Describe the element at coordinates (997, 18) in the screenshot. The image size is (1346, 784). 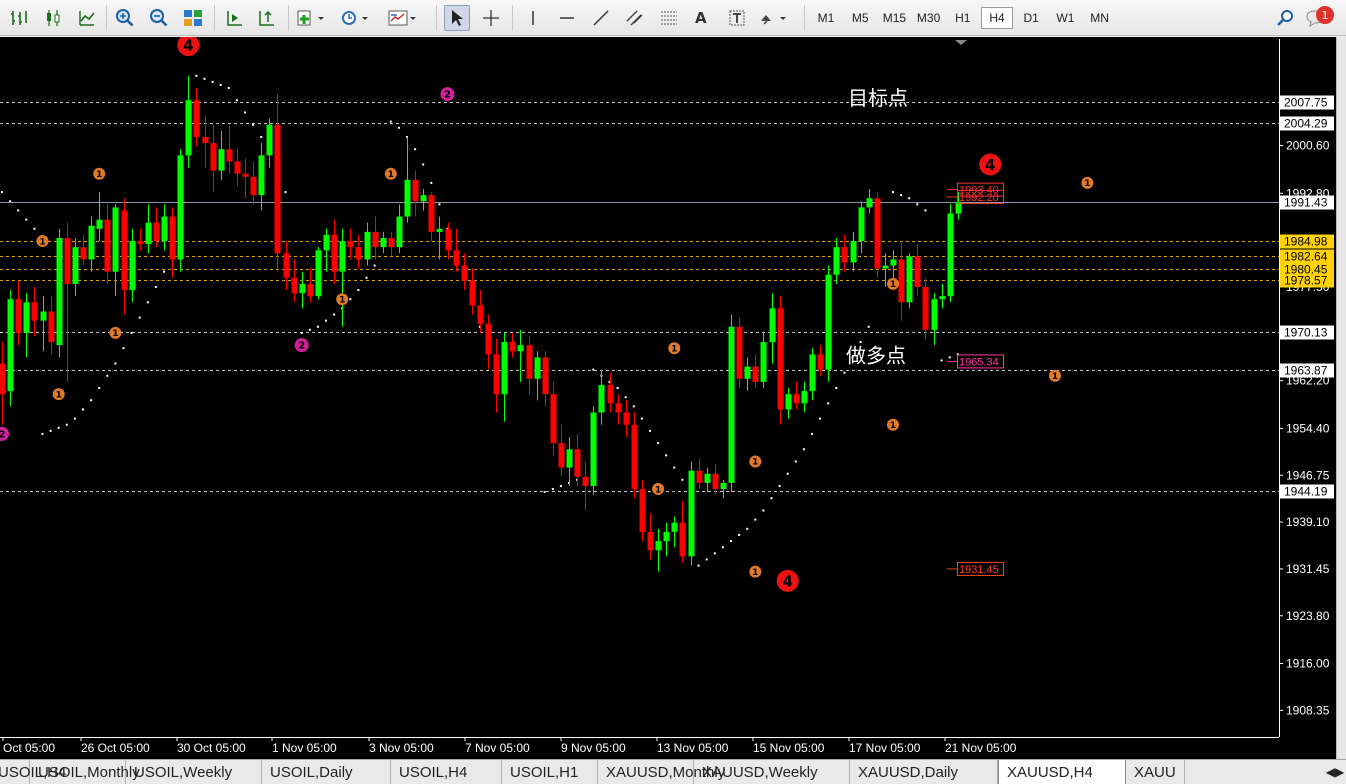
I see `timeframe-h4-button: H4` at that location.